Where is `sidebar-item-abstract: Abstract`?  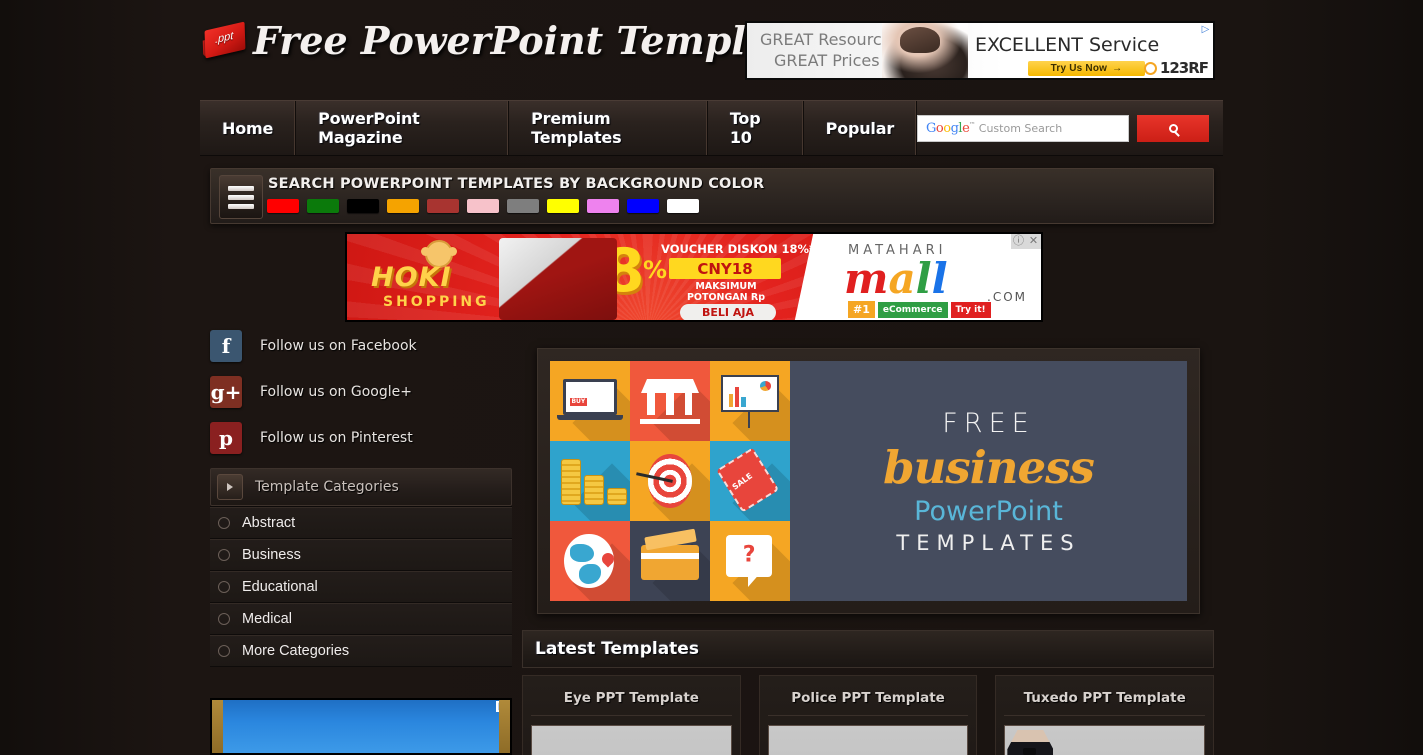 sidebar-item-abstract: Abstract is located at coordinates (361, 523).